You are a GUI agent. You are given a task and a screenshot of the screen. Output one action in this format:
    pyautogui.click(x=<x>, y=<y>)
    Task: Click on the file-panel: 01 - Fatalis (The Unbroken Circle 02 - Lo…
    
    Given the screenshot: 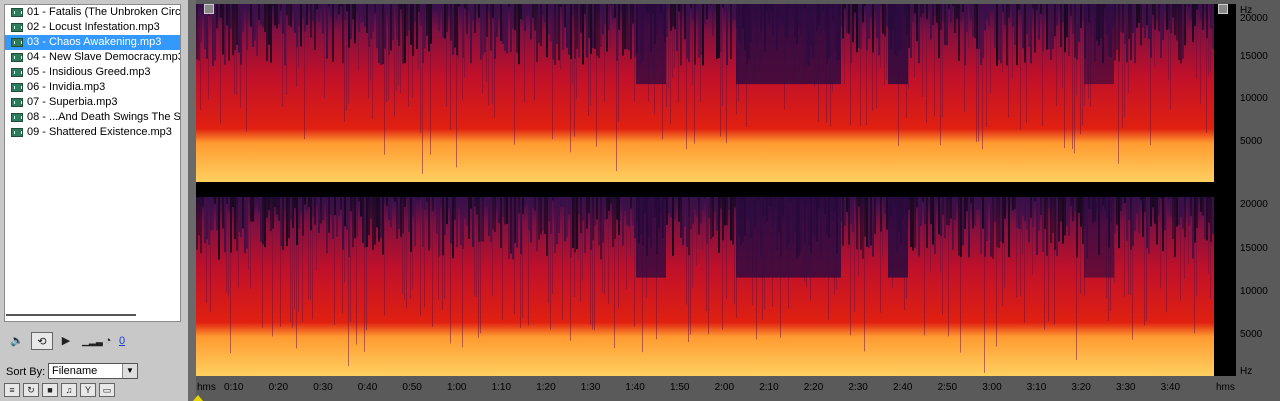 What is the action you would take?
    pyautogui.click(x=94, y=200)
    